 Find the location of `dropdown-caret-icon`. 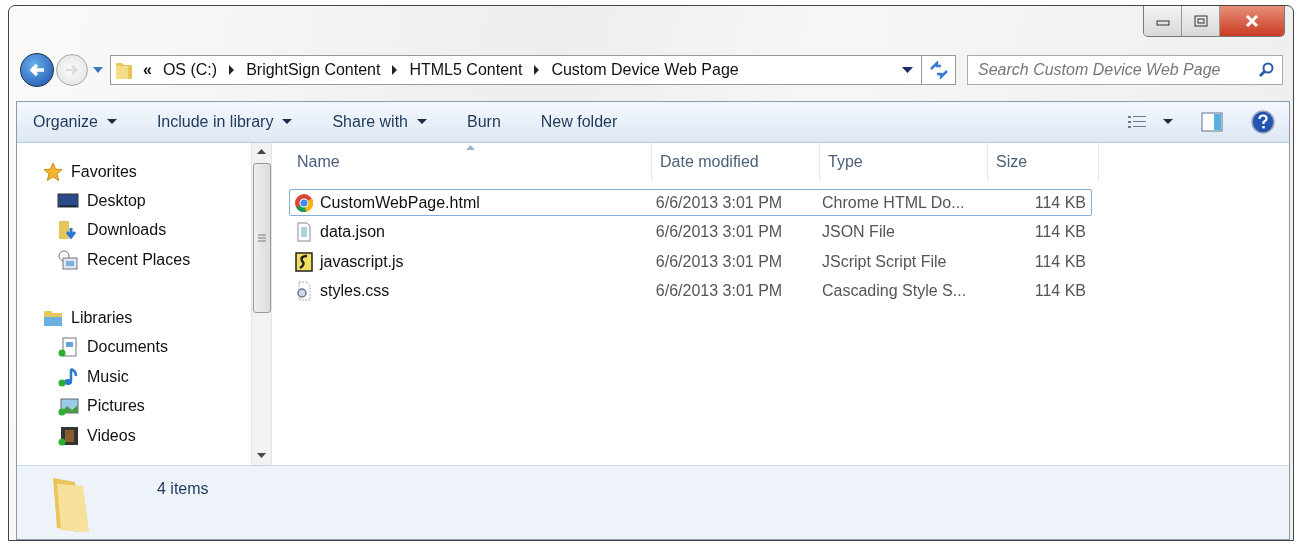

dropdown-caret-icon is located at coordinates (907, 70).